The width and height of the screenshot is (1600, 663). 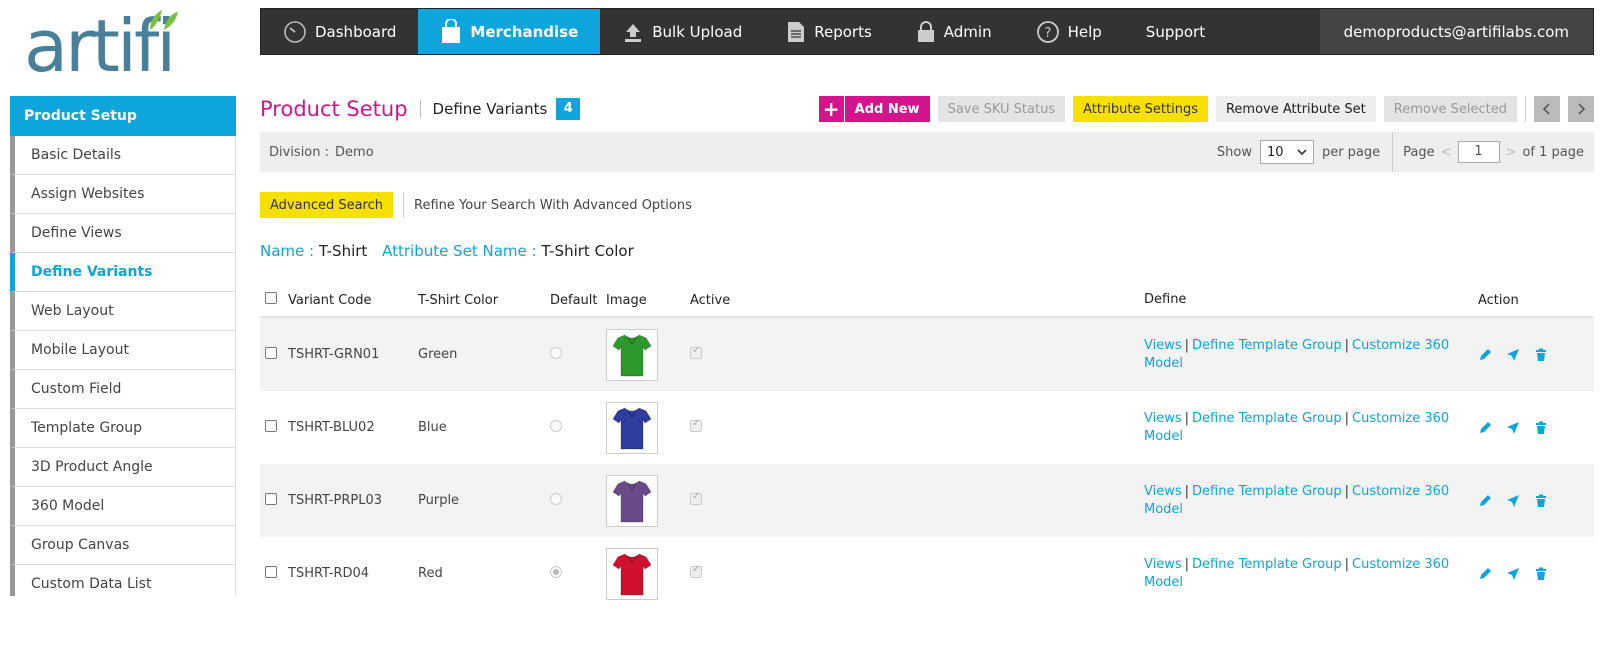 I want to click on nav-admin: Admin, so click(x=954, y=31).